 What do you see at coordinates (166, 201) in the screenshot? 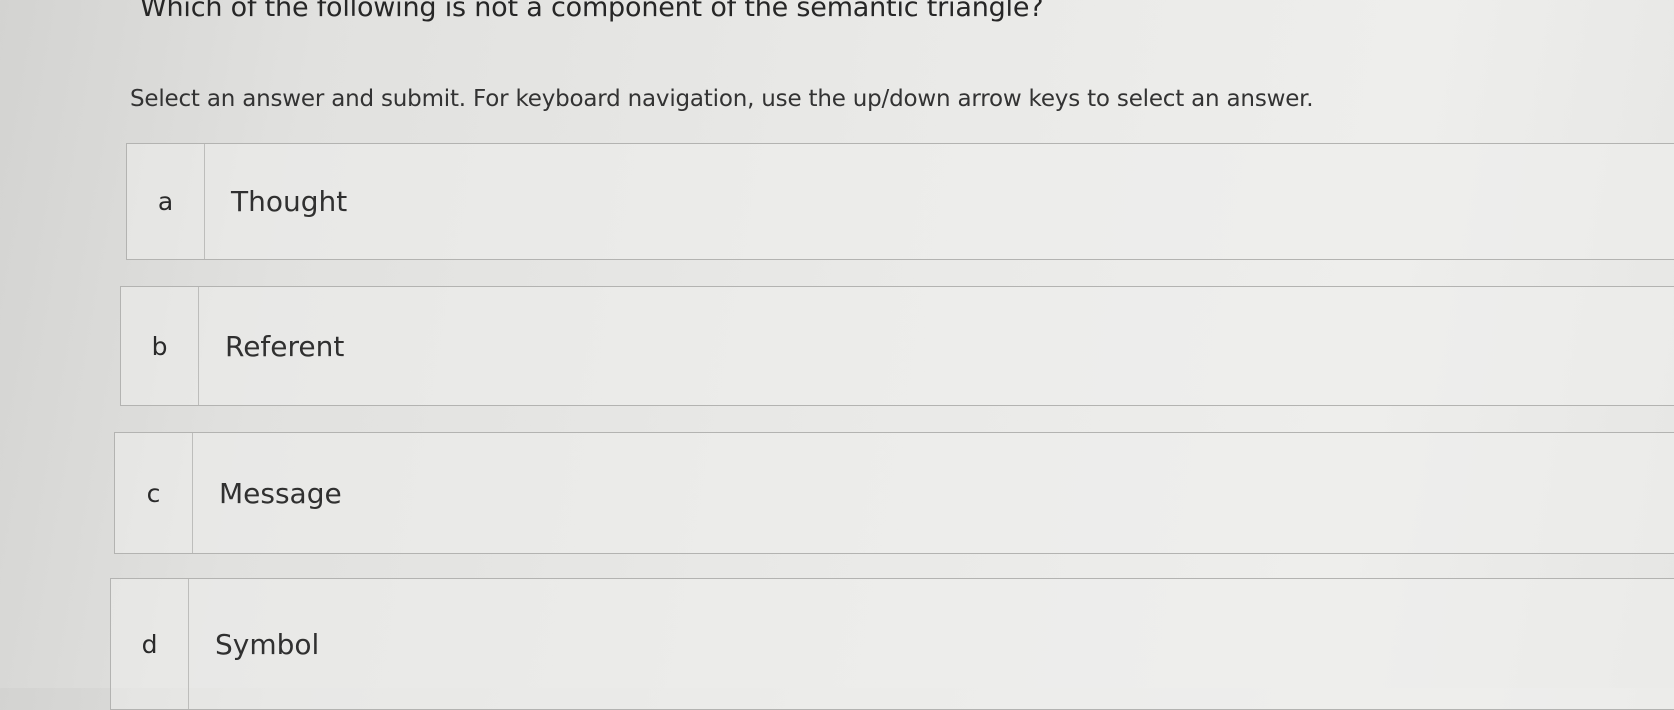
I see `option-letter: a` at bounding box center [166, 201].